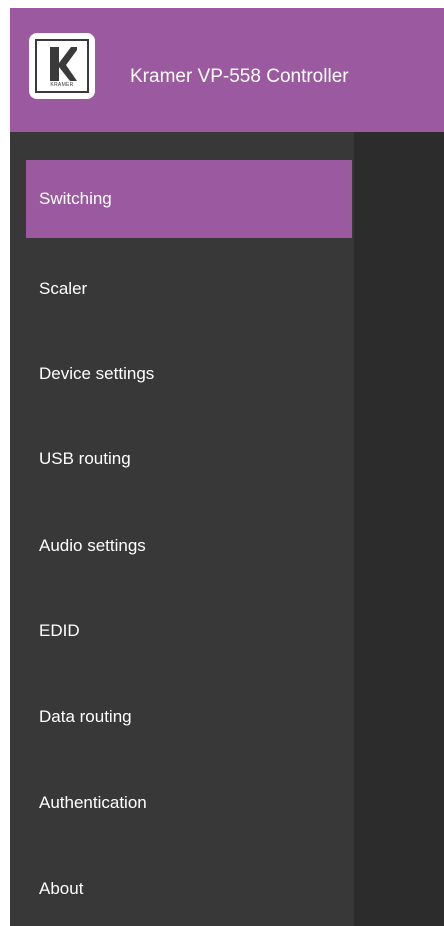 Image resolution: width=444 pixels, height=926 pixels. Describe the element at coordinates (59, 630) in the screenshot. I see `sidebar-item-label: EDID` at that location.